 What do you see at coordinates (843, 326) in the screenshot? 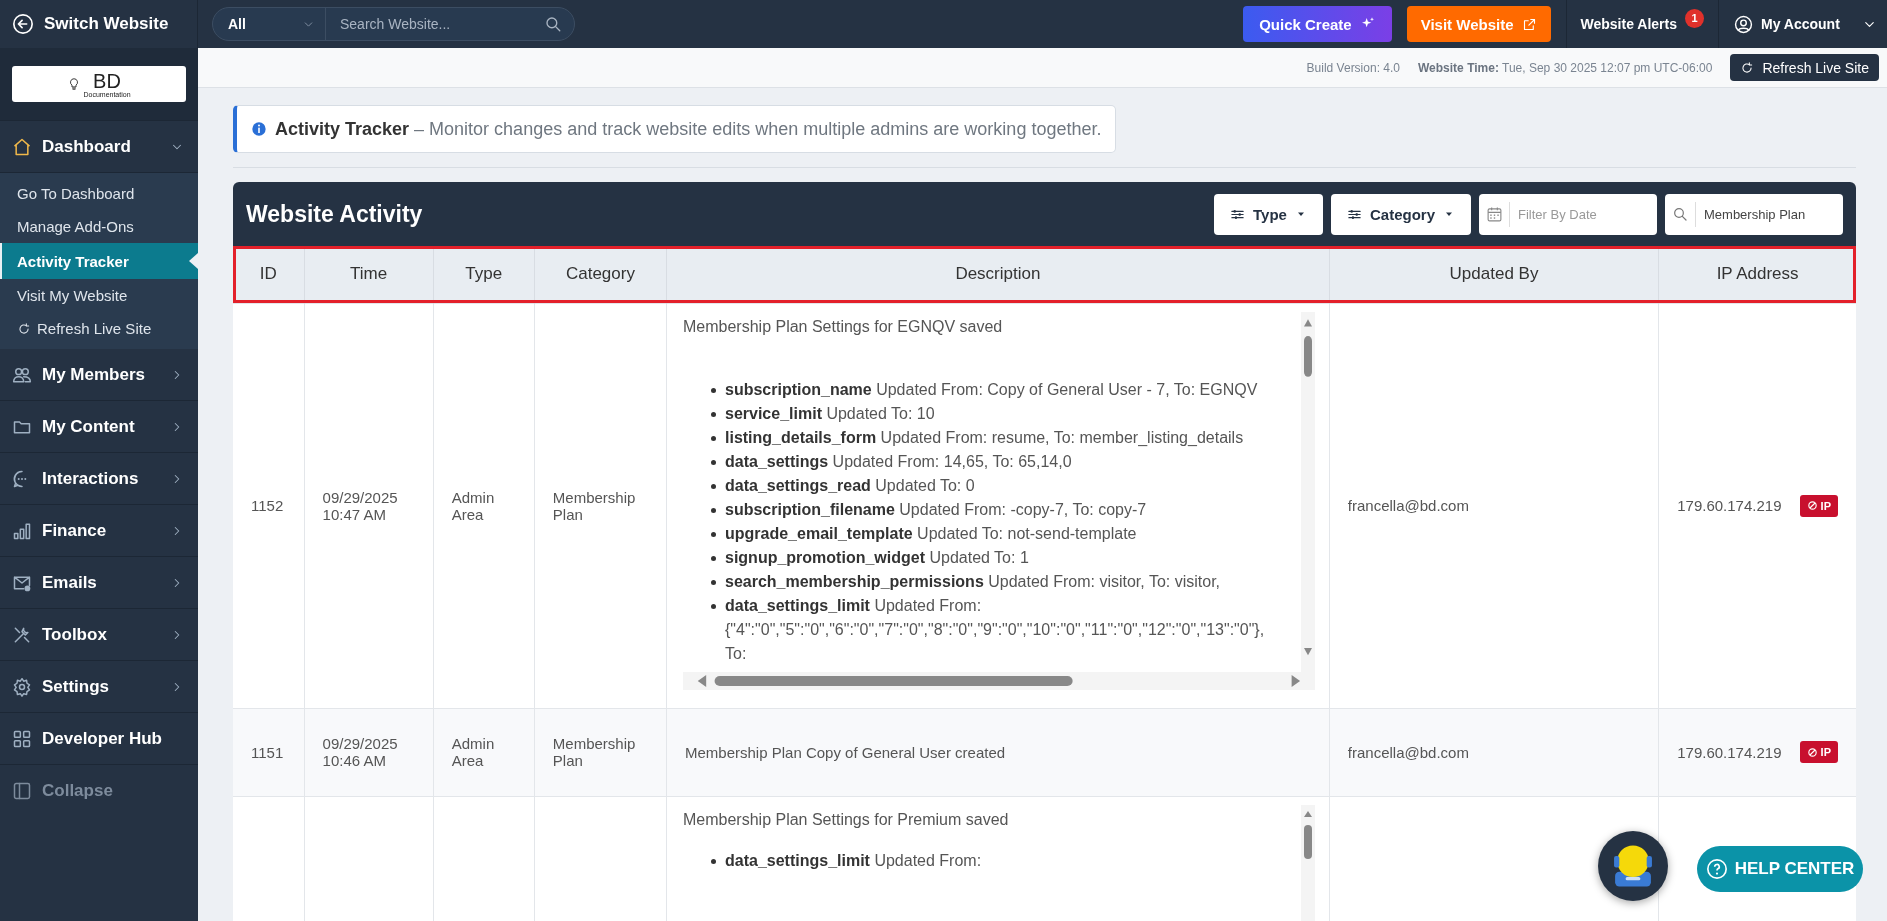
I see `description-summary: Membership Plan Settings for EGNQV saved` at bounding box center [843, 326].